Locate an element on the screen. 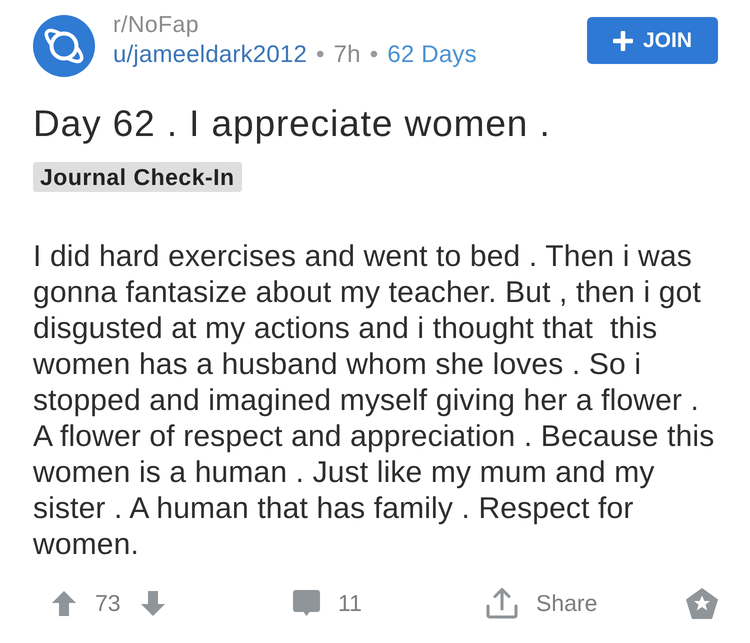  post-age: 7h is located at coordinates (347, 55).